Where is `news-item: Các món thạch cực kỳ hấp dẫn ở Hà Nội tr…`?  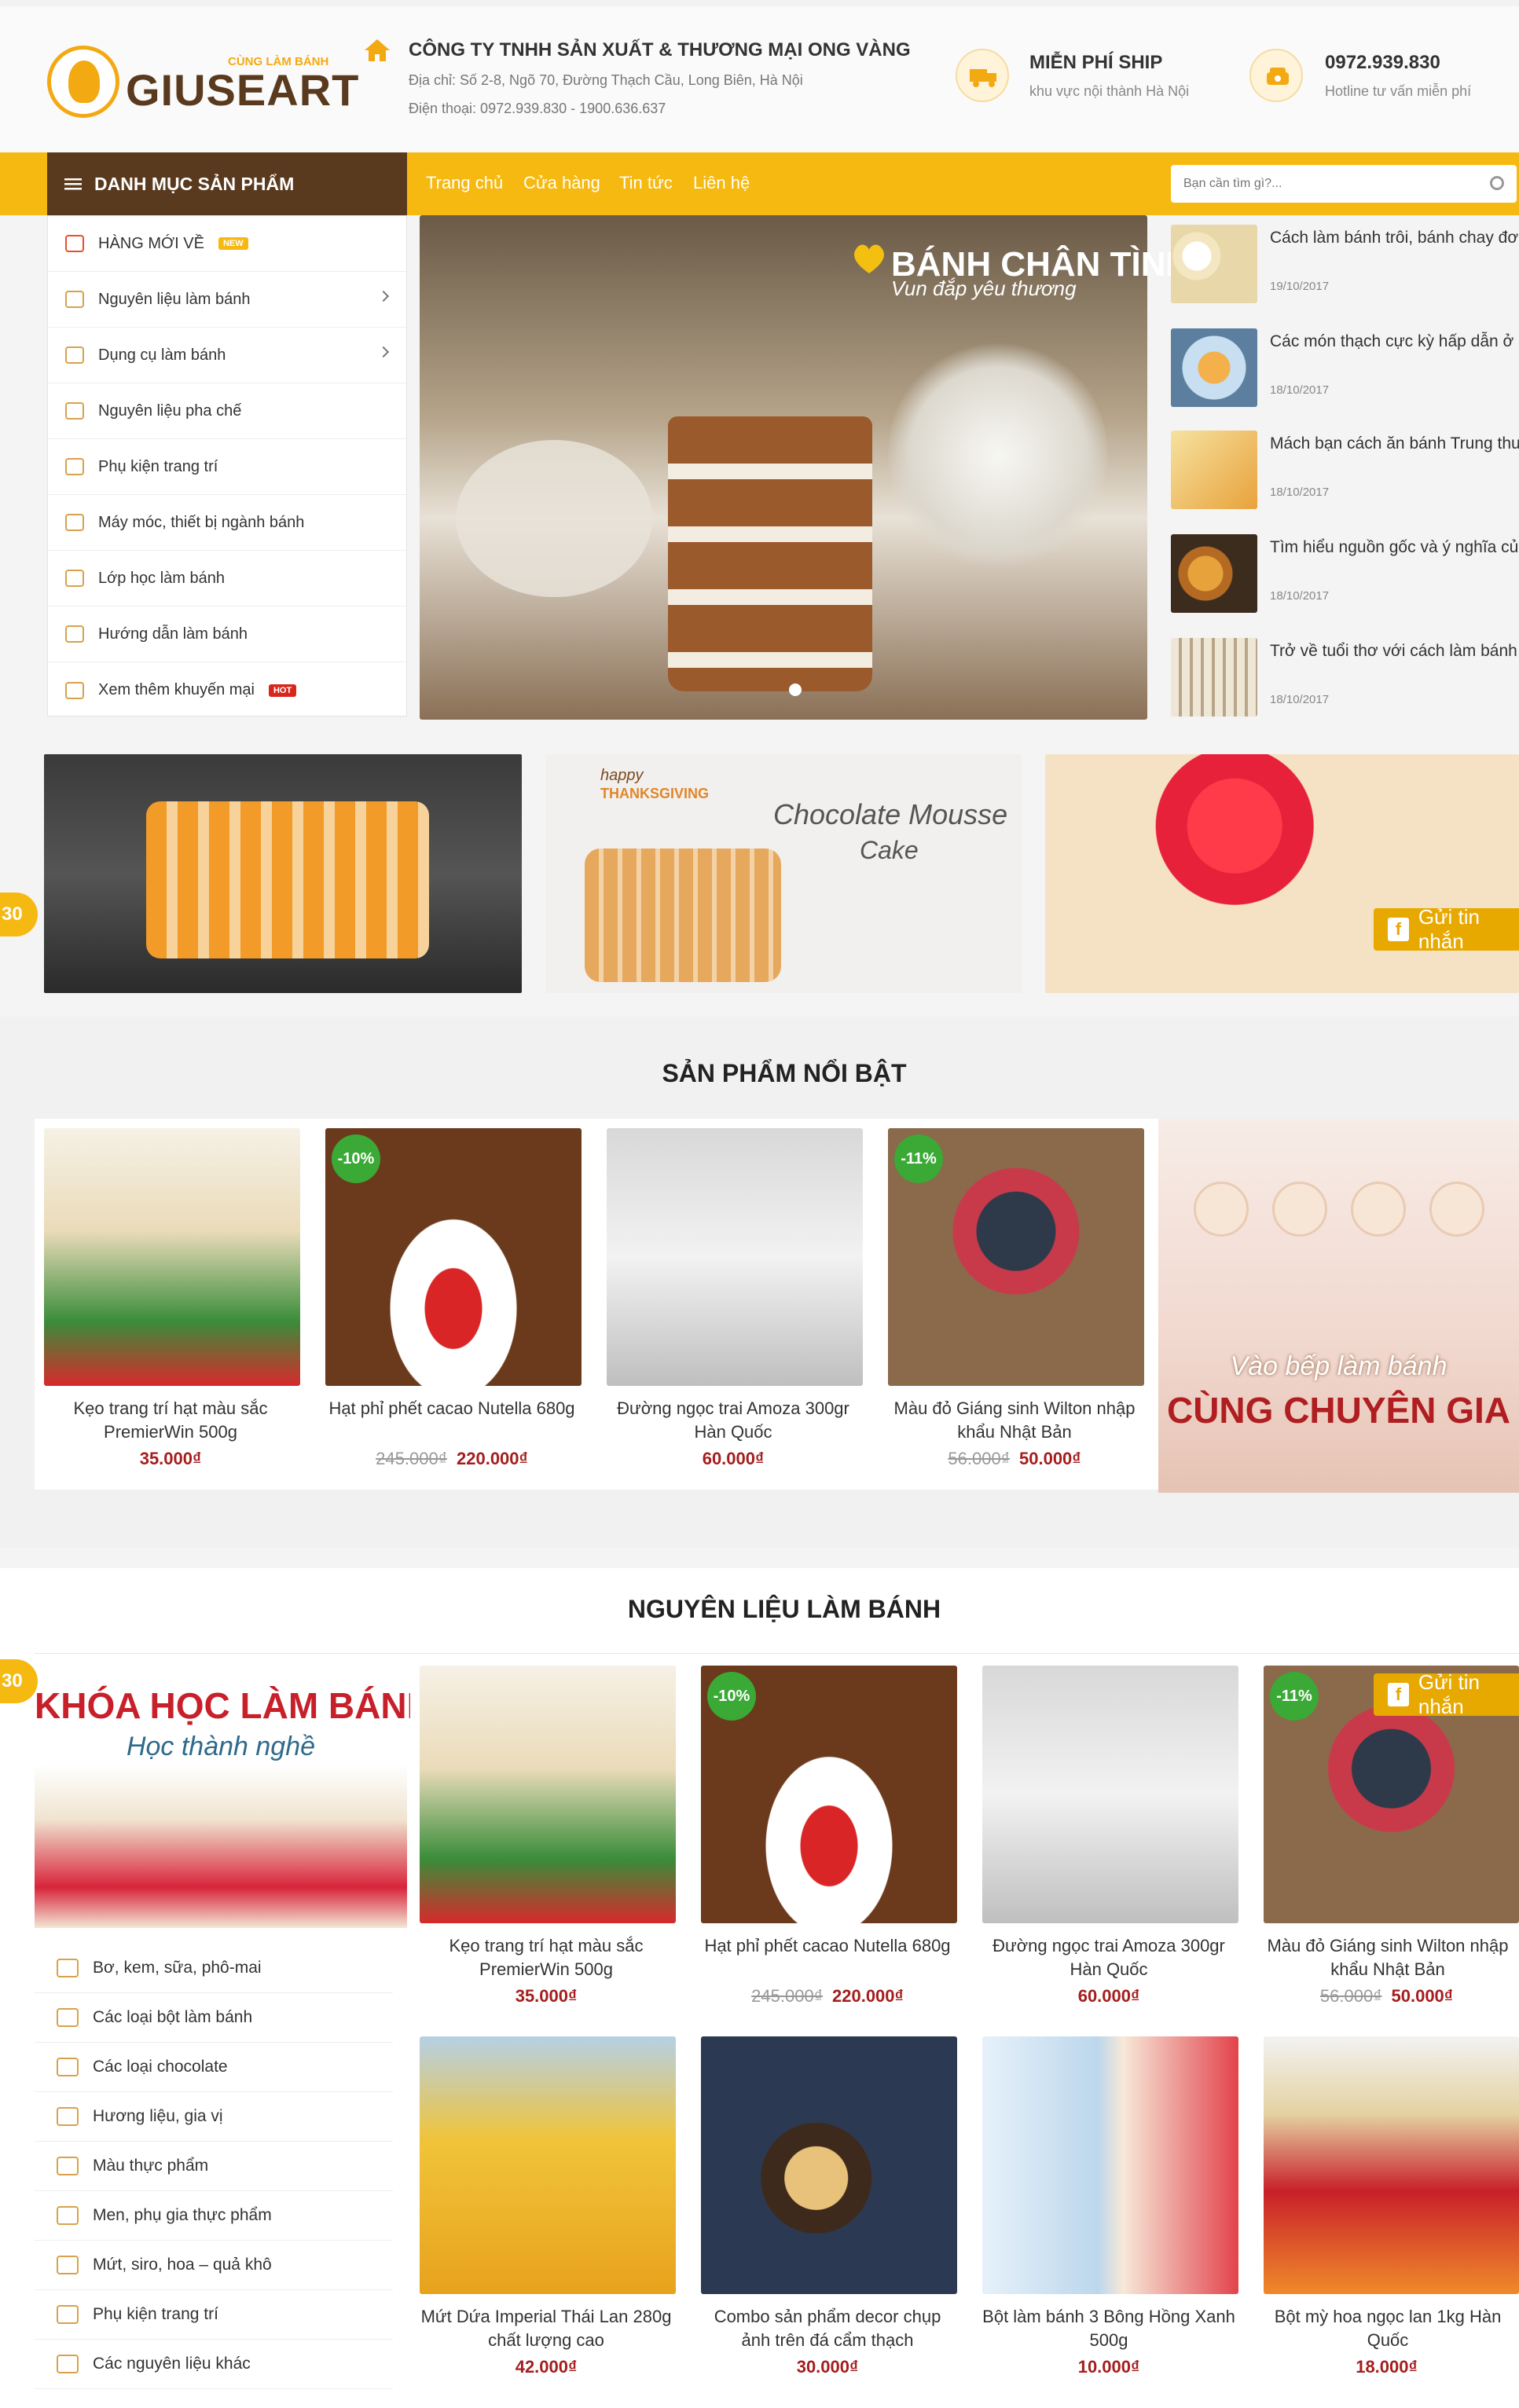 news-item: Các món thạch cực kỳ hấp dẫn ở Hà Nội tr… is located at coordinates (1345, 371).